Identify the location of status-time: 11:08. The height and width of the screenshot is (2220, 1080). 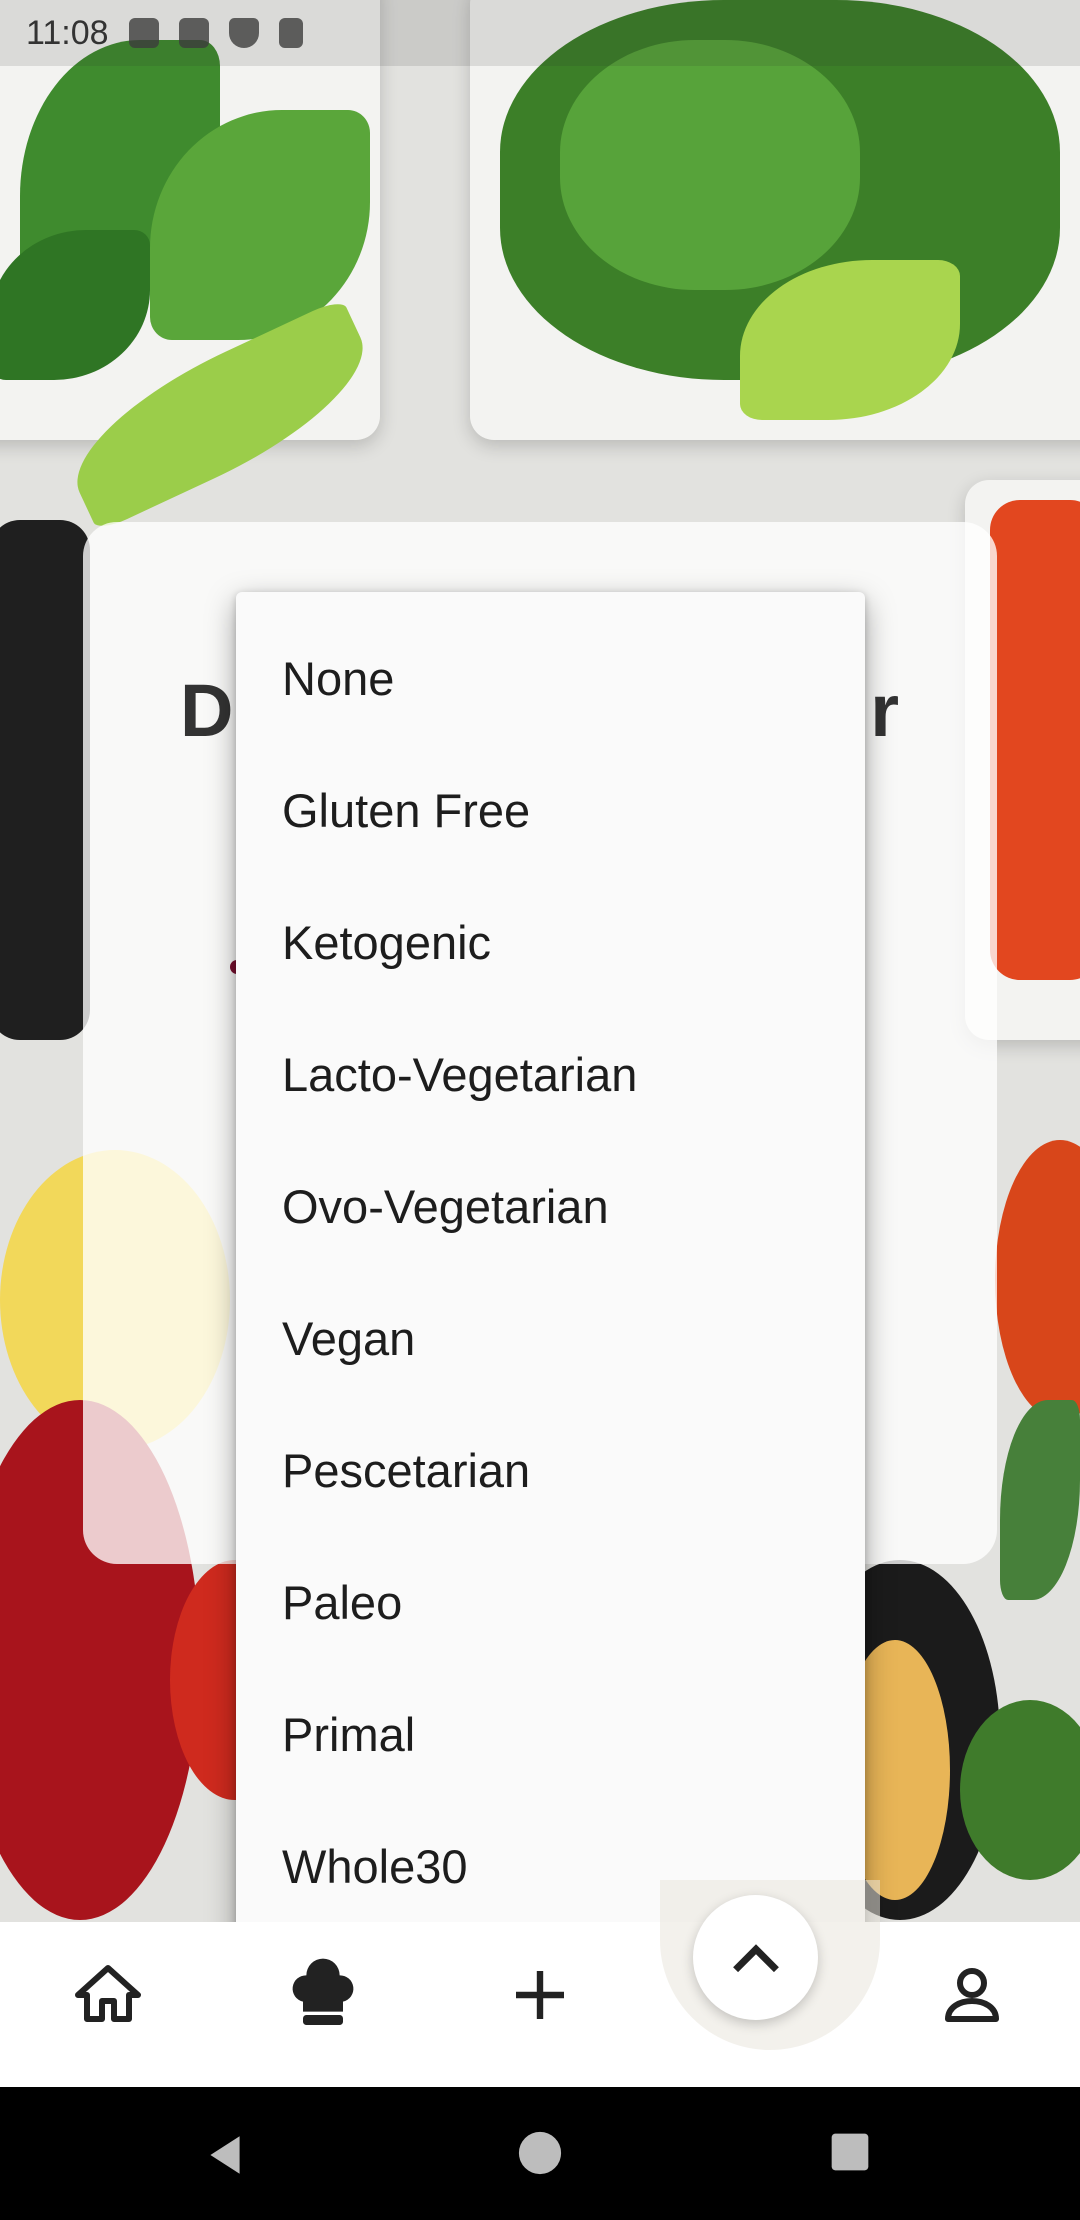
(67, 32).